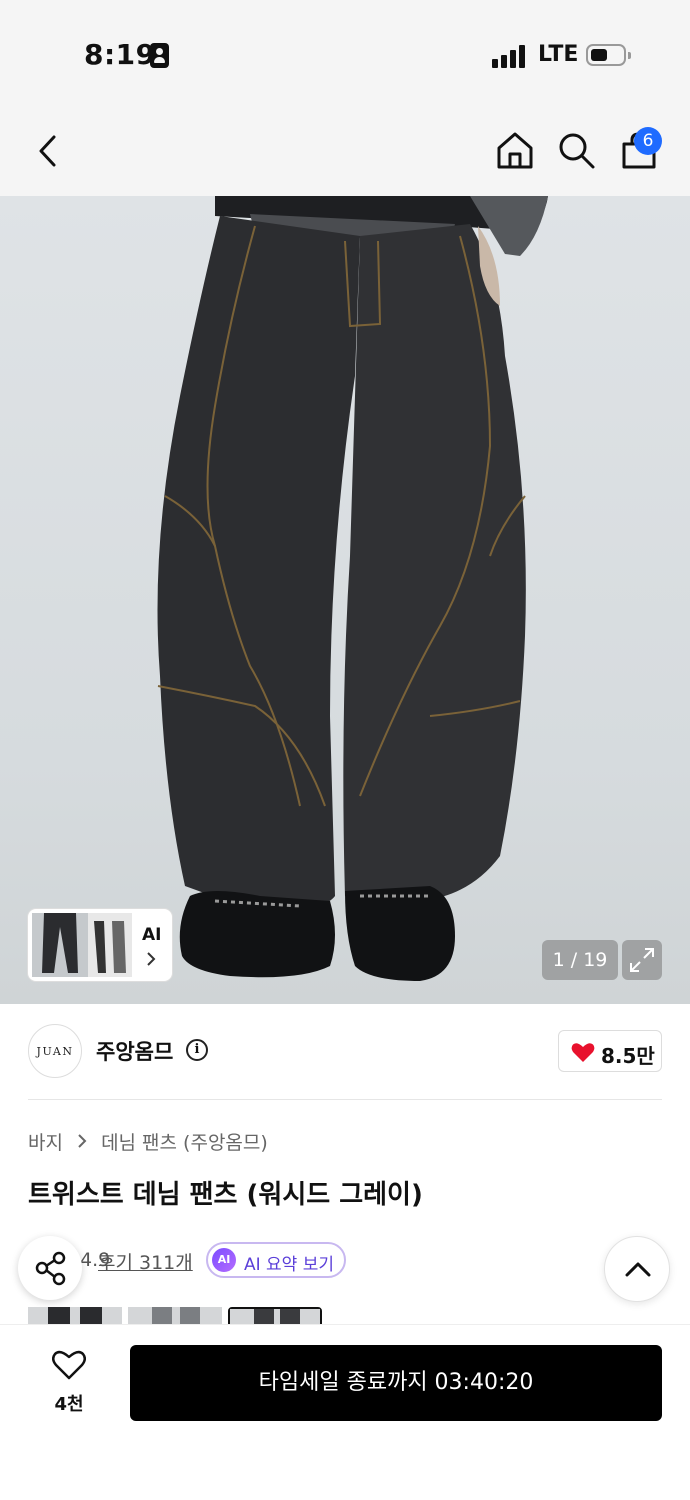  Describe the element at coordinates (608, 55) in the screenshot. I see `battery-icon` at that location.